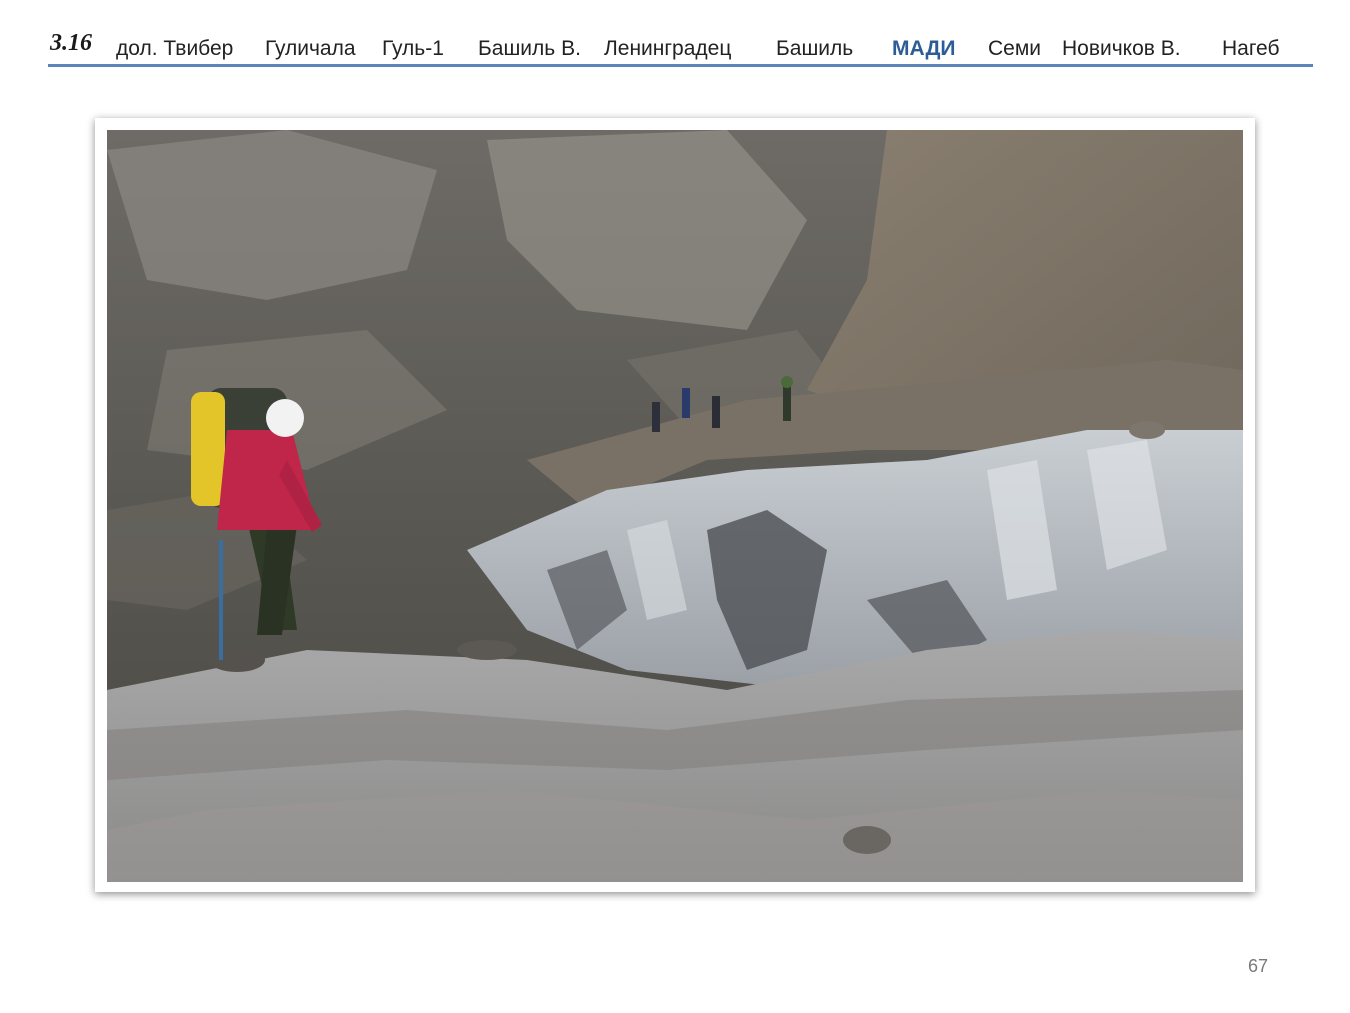  I want to click on header-rule, so click(680, 65).